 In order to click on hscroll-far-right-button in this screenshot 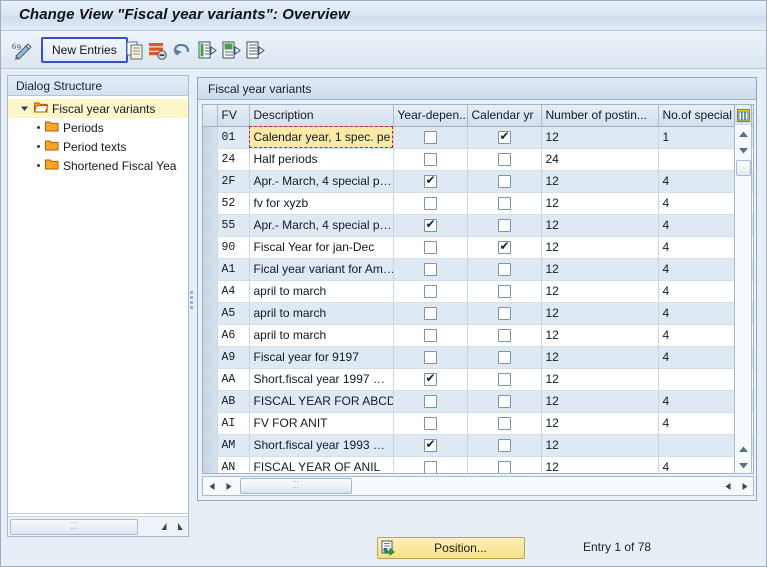, I will do `click(744, 486)`.